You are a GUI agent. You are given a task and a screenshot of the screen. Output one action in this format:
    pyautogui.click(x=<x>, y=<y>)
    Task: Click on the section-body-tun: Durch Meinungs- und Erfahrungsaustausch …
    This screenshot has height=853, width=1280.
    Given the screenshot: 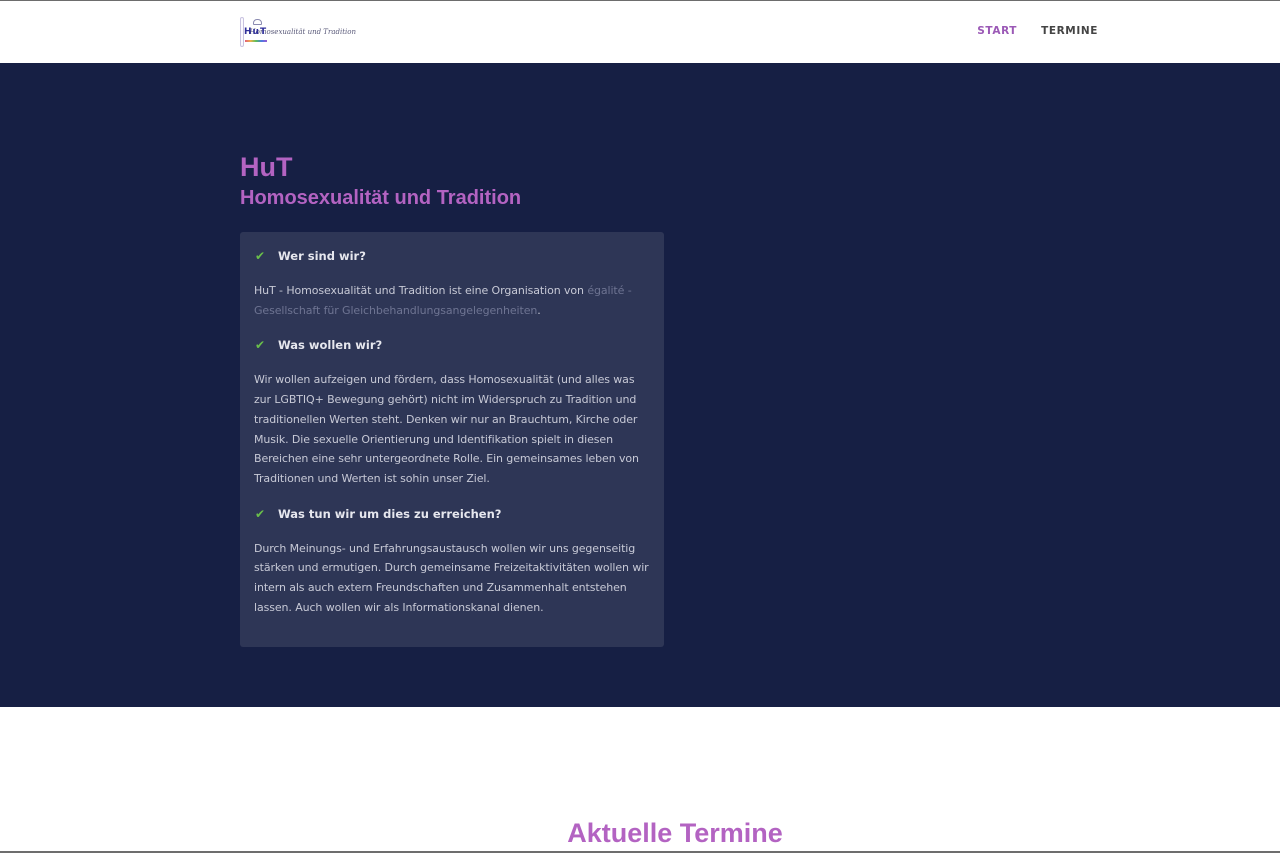 What is the action you would take?
    pyautogui.click(x=451, y=577)
    